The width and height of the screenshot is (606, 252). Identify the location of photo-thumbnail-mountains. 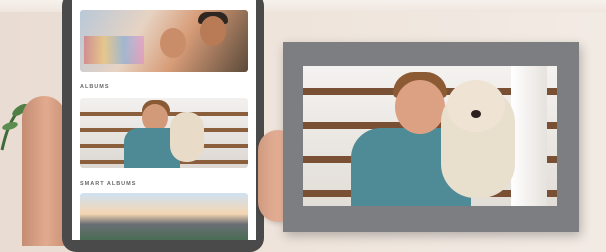
(164, 216).